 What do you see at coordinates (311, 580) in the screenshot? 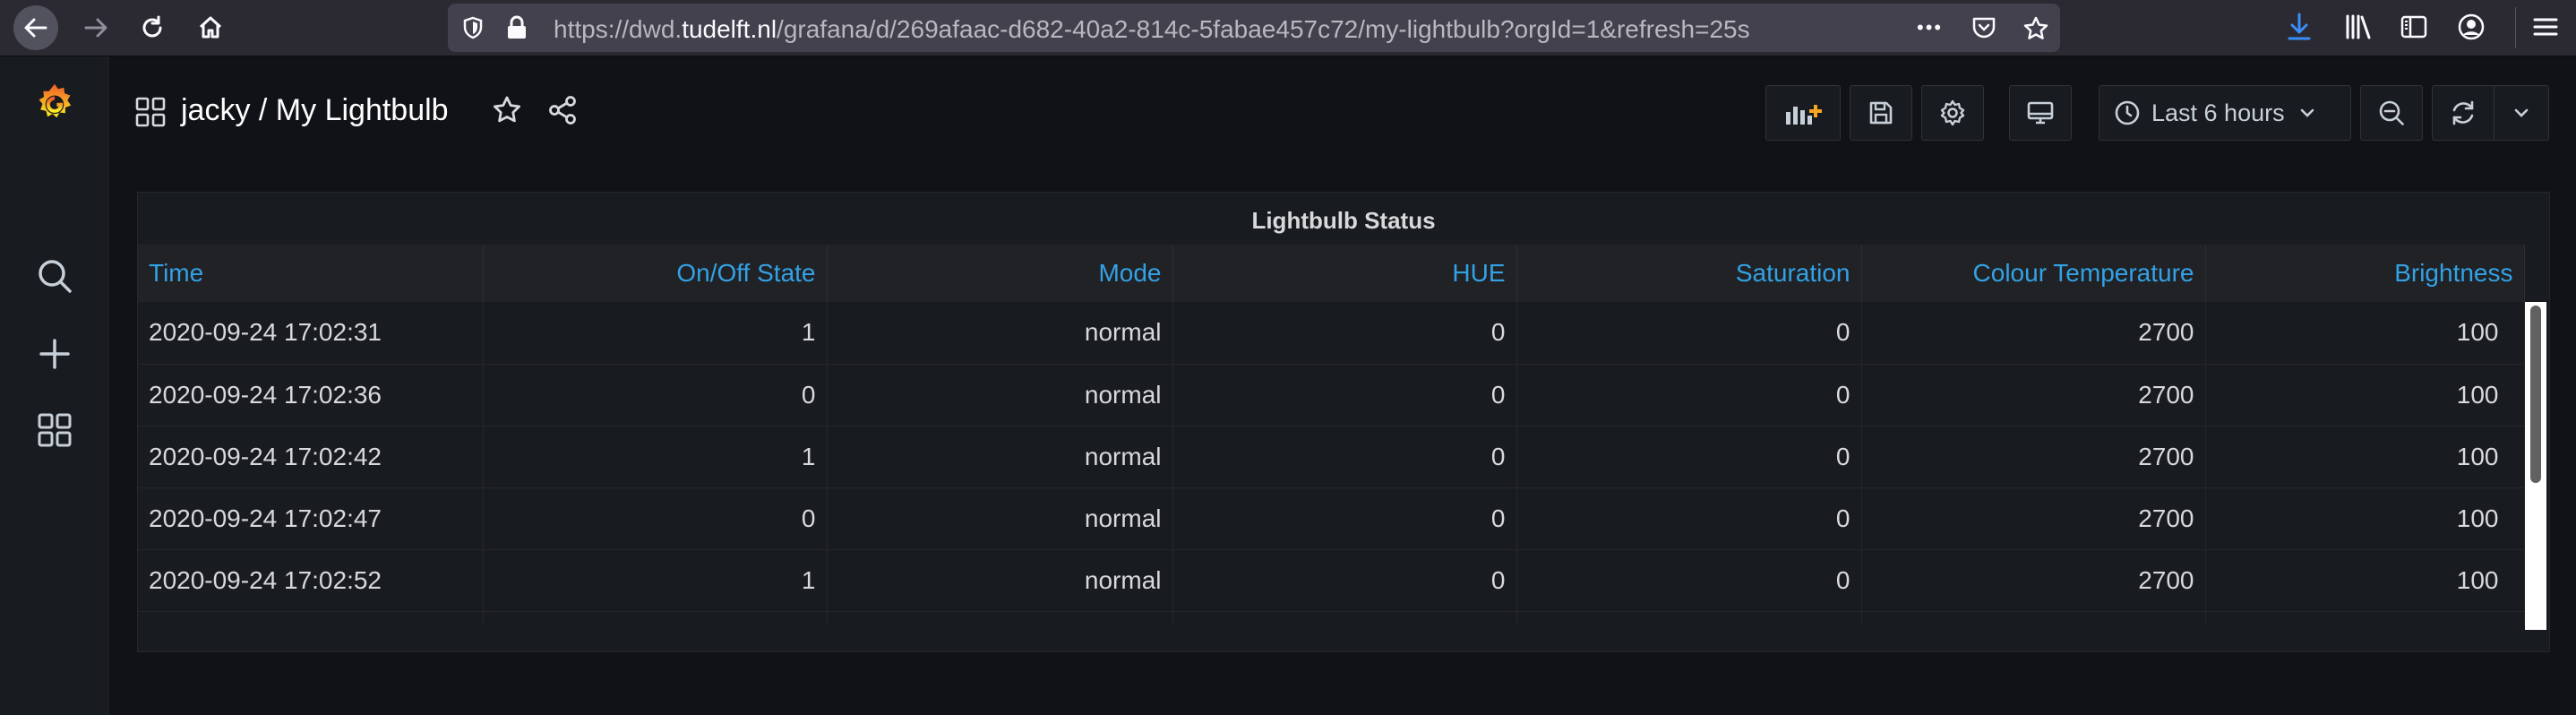
I see `cell-time: 2020-09-24 17:02:52` at bounding box center [311, 580].